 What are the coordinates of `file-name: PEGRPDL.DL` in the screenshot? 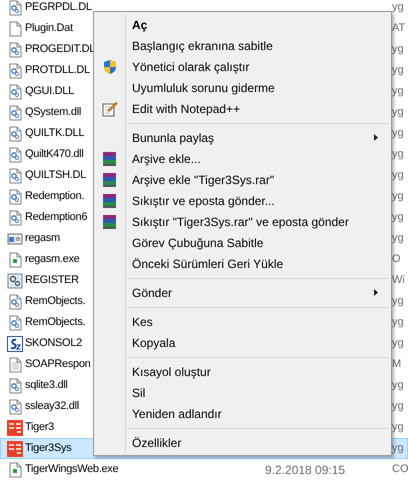 It's located at (58, 8).